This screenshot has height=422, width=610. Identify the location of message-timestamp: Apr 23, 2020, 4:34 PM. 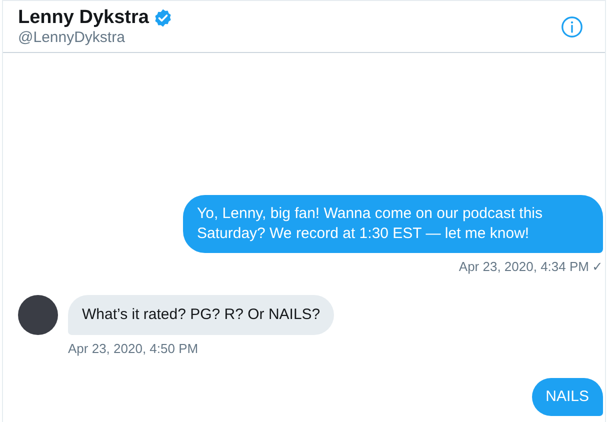
(523, 267).